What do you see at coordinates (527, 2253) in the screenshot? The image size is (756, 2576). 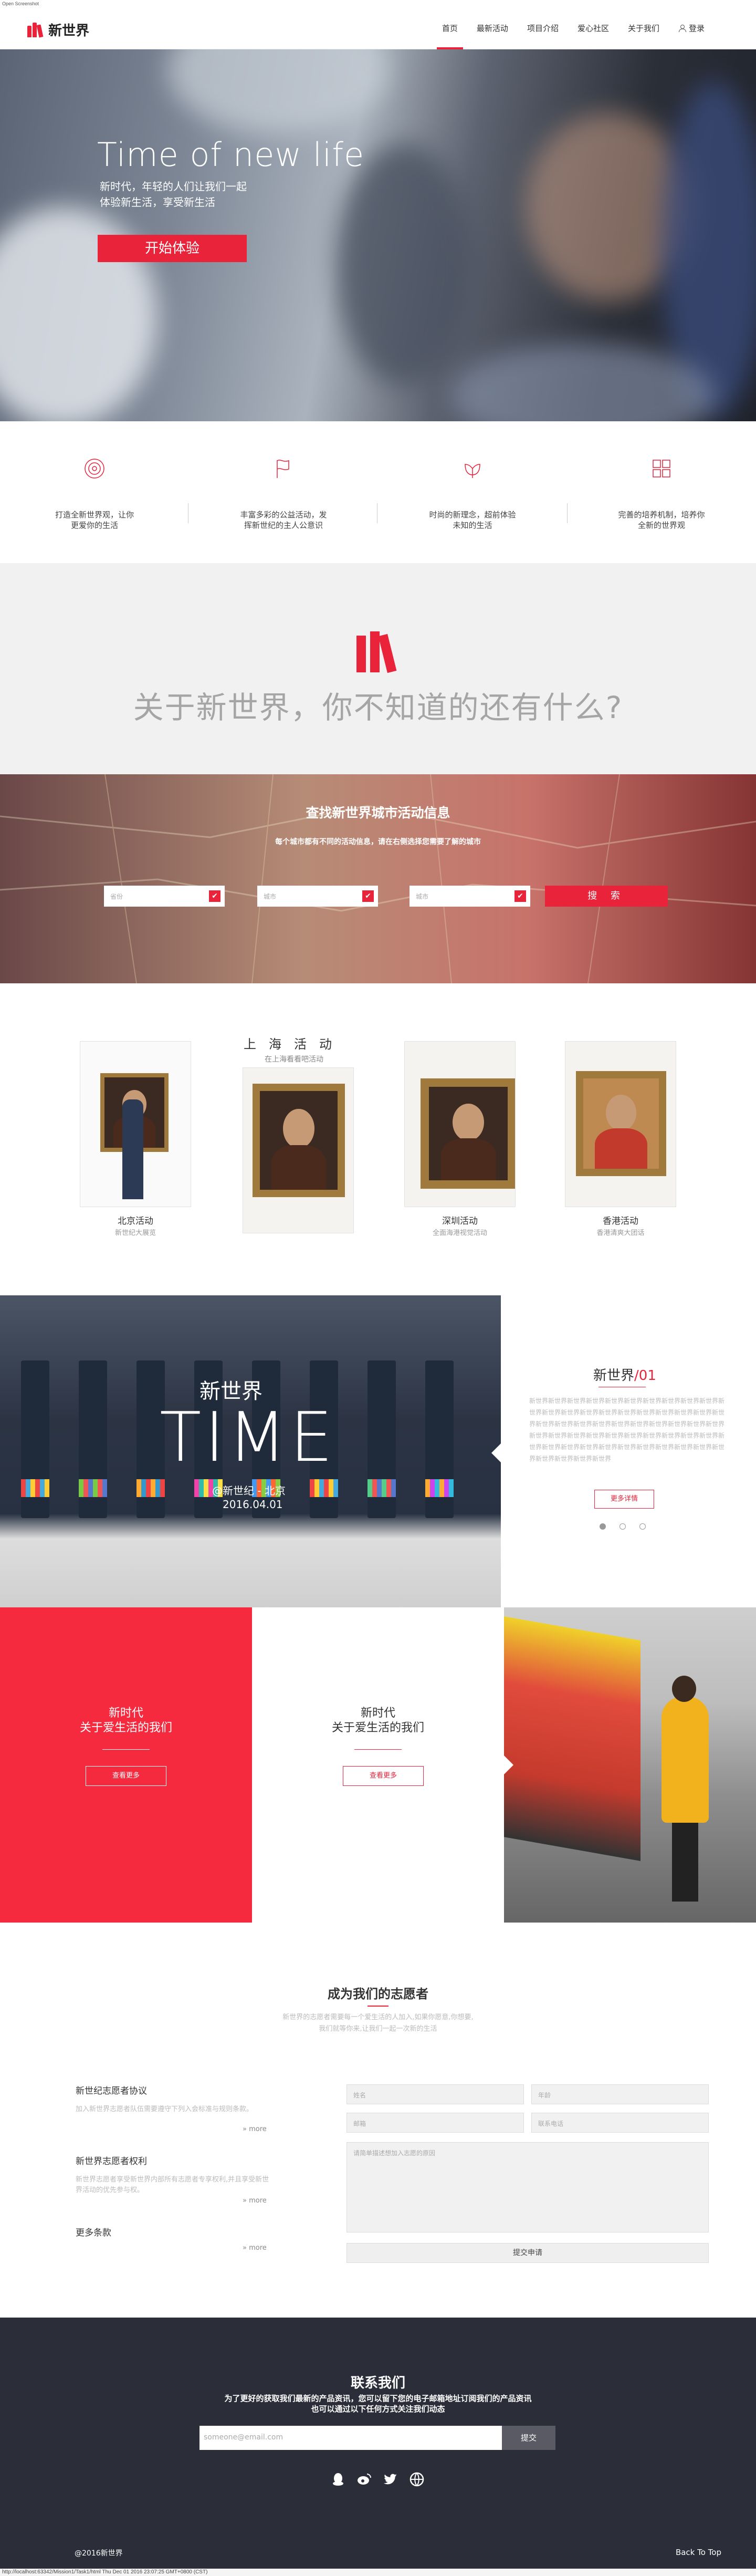 I see `submit-application-button: 提交申请` at bounding box center [527, 2253].